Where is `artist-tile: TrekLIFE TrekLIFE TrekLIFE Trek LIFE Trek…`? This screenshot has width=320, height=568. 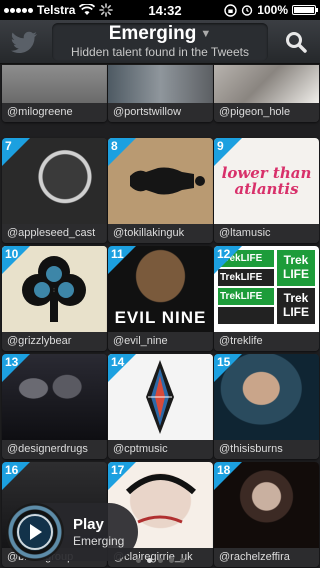
artist-tile: TrekLIFE TrekLIFE TrekLIFE Trek LIFE Trek… is located at coordinates (266, 298).